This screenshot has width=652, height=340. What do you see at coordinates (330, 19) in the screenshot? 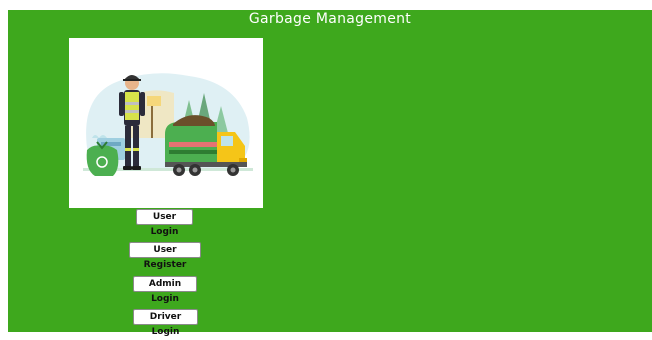
I see `page-title: Garbage Management` at bounding box center [330, 19].